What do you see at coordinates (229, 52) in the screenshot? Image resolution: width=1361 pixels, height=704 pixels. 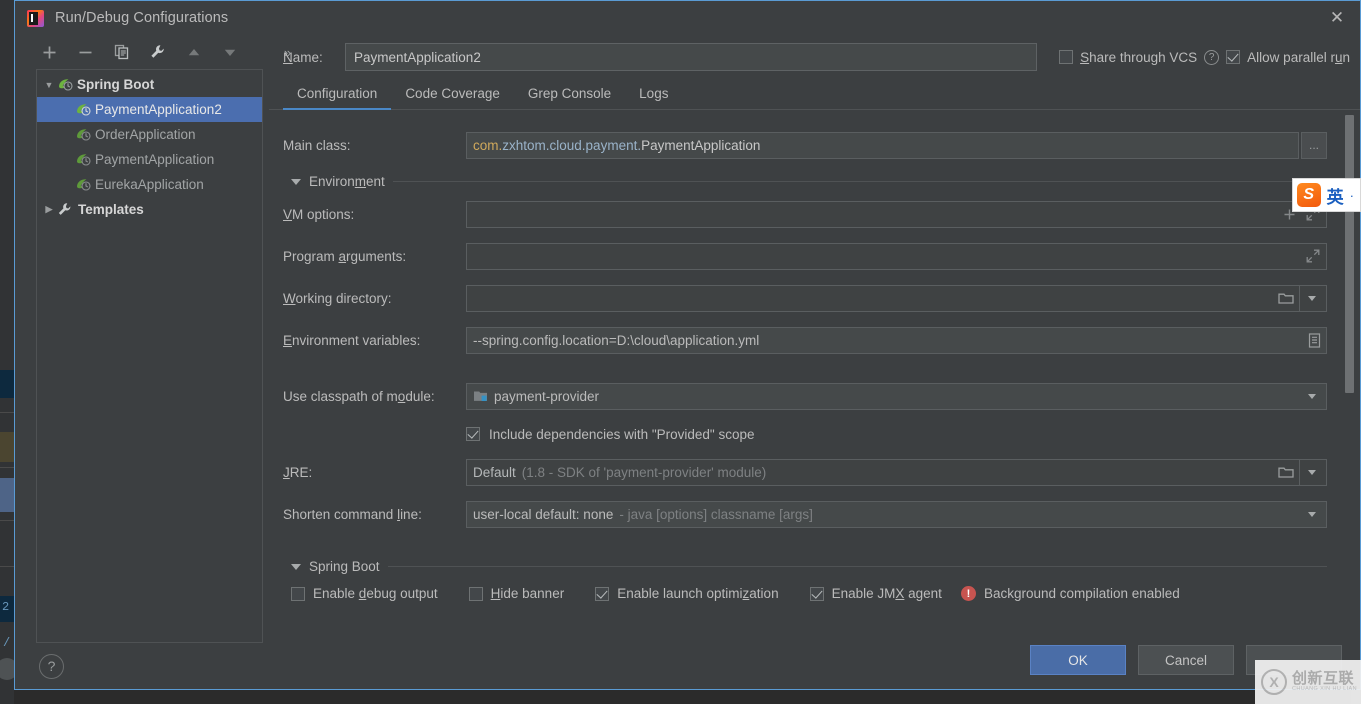 I see `move-down-button` at bounding box center [229, 52].